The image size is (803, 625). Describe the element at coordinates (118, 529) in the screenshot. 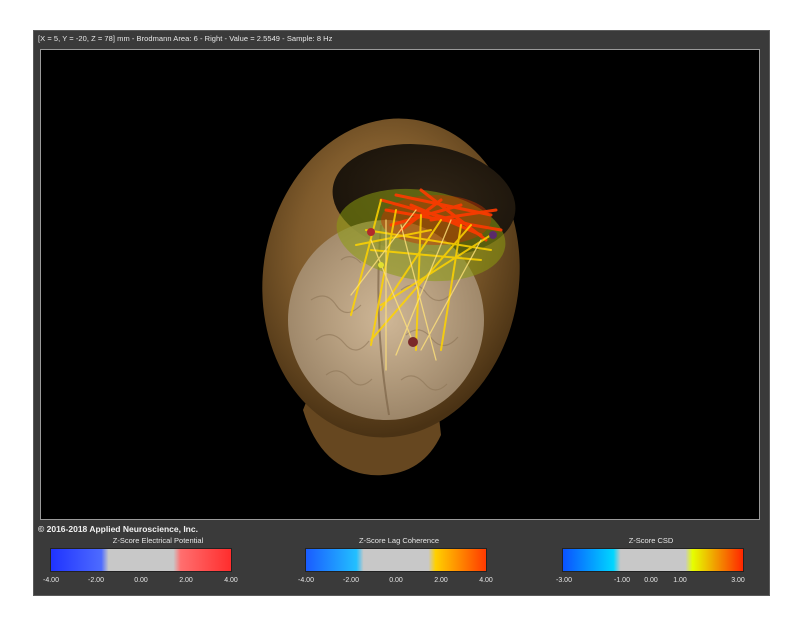

I see `copyright-label: © 2016-2018 Applied Neuroscience, Inc.` at that location.